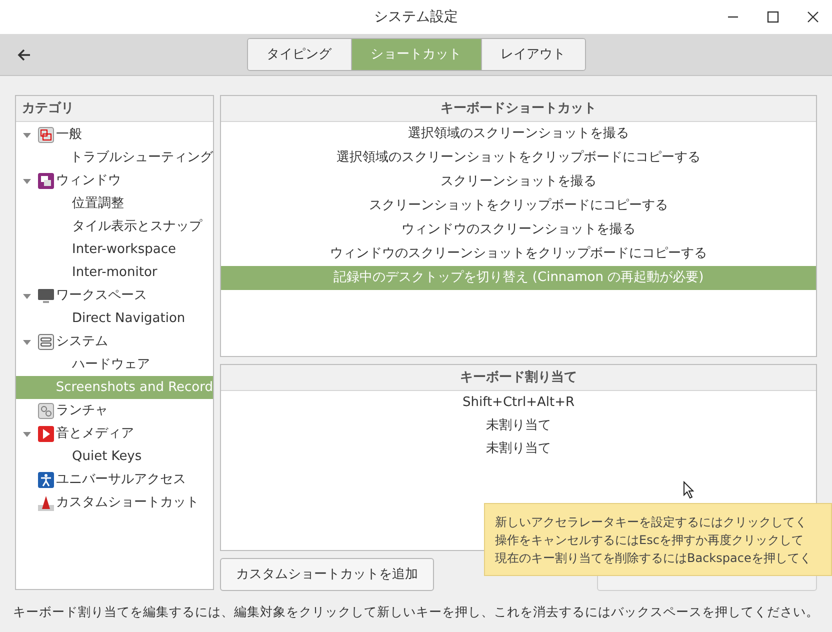 The height and width of the screenshot is (632, 832). Describe the element at coordinates (115, 273) in the screenshot. I see `tree-item-label: Inter-monitor` at that location.